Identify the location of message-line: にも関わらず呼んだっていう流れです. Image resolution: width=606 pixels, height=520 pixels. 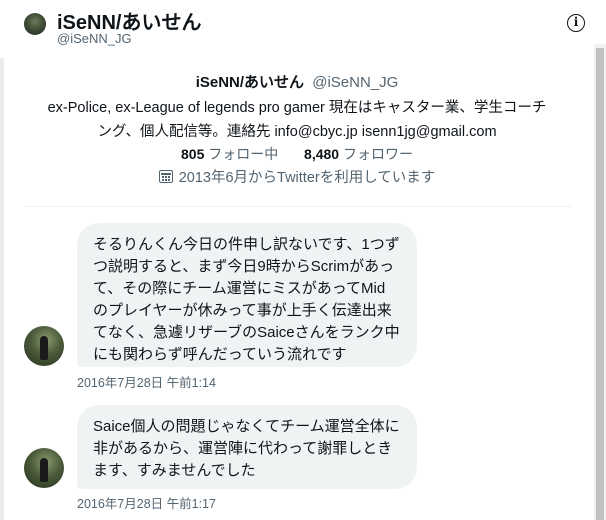
(220, 354).